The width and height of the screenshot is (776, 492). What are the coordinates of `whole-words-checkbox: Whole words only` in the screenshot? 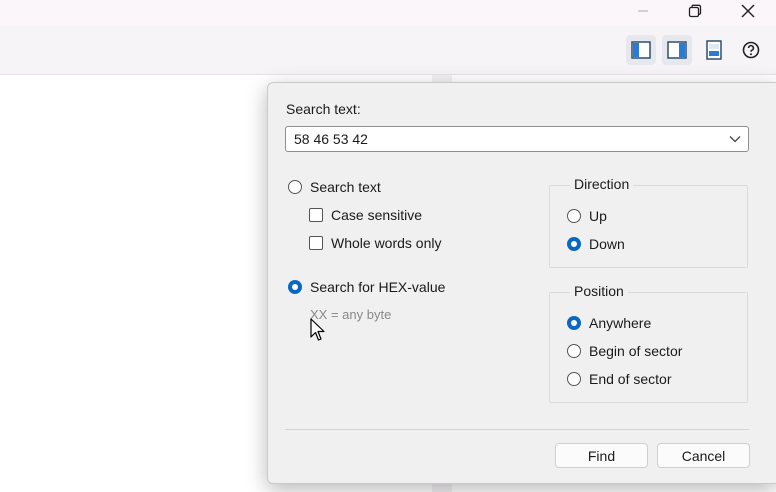 It's located at (375, 243).